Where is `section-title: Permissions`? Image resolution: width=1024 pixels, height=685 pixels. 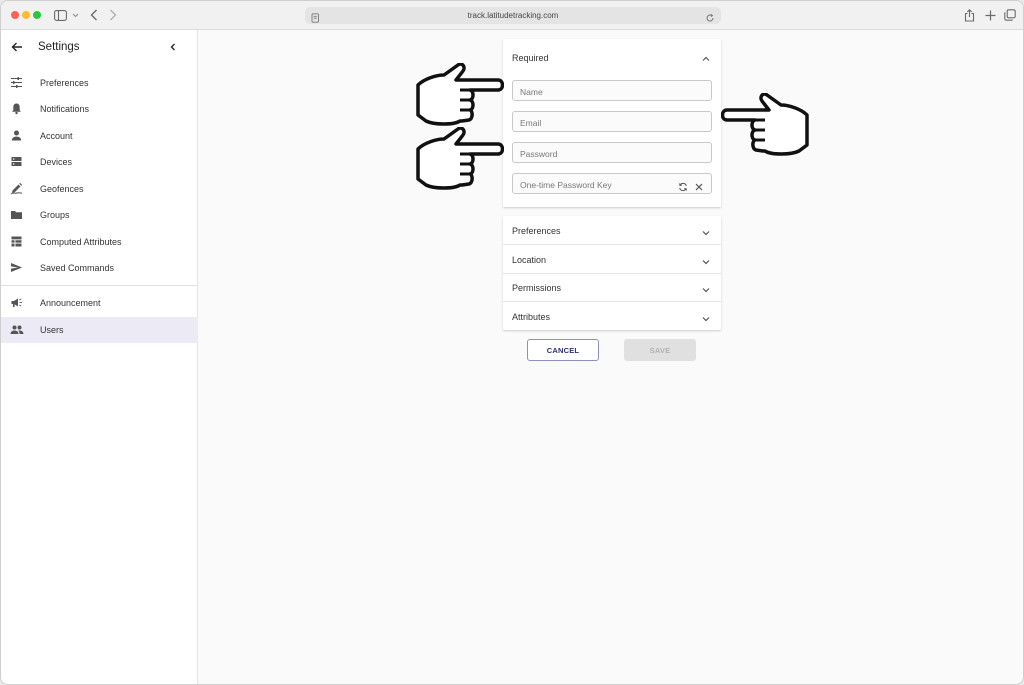 section-title: Permissions is located at coordinates (537, 288).